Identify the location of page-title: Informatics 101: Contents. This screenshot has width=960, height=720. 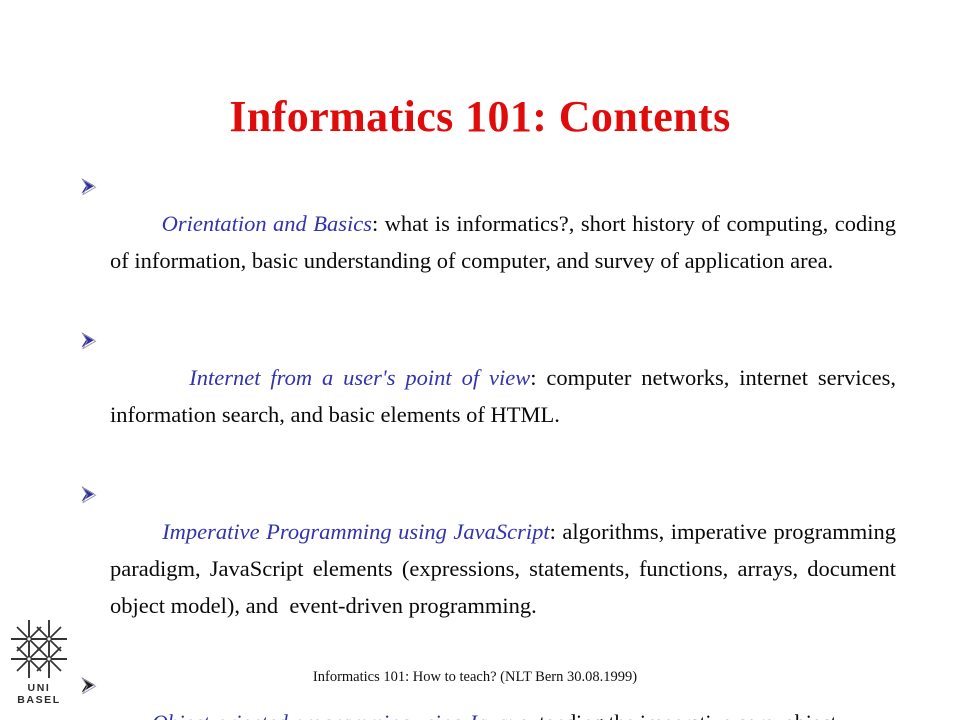
(480, 117).